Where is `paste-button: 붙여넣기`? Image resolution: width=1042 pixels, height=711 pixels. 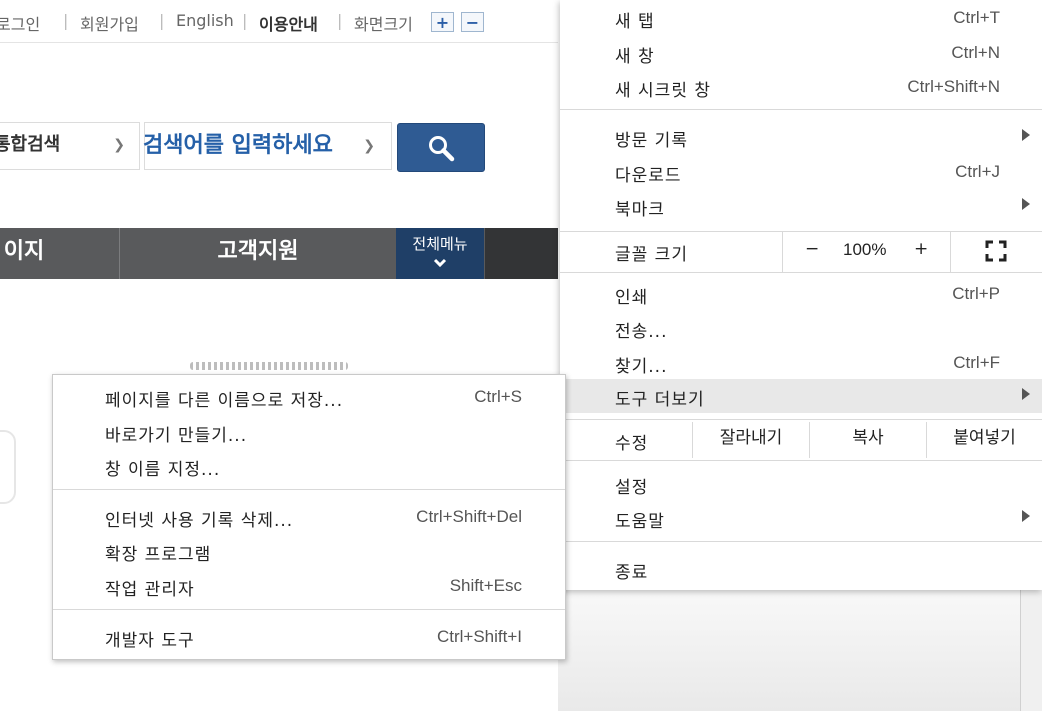 paste-button: 붙여넣기 is located at coordinates (984, 438).